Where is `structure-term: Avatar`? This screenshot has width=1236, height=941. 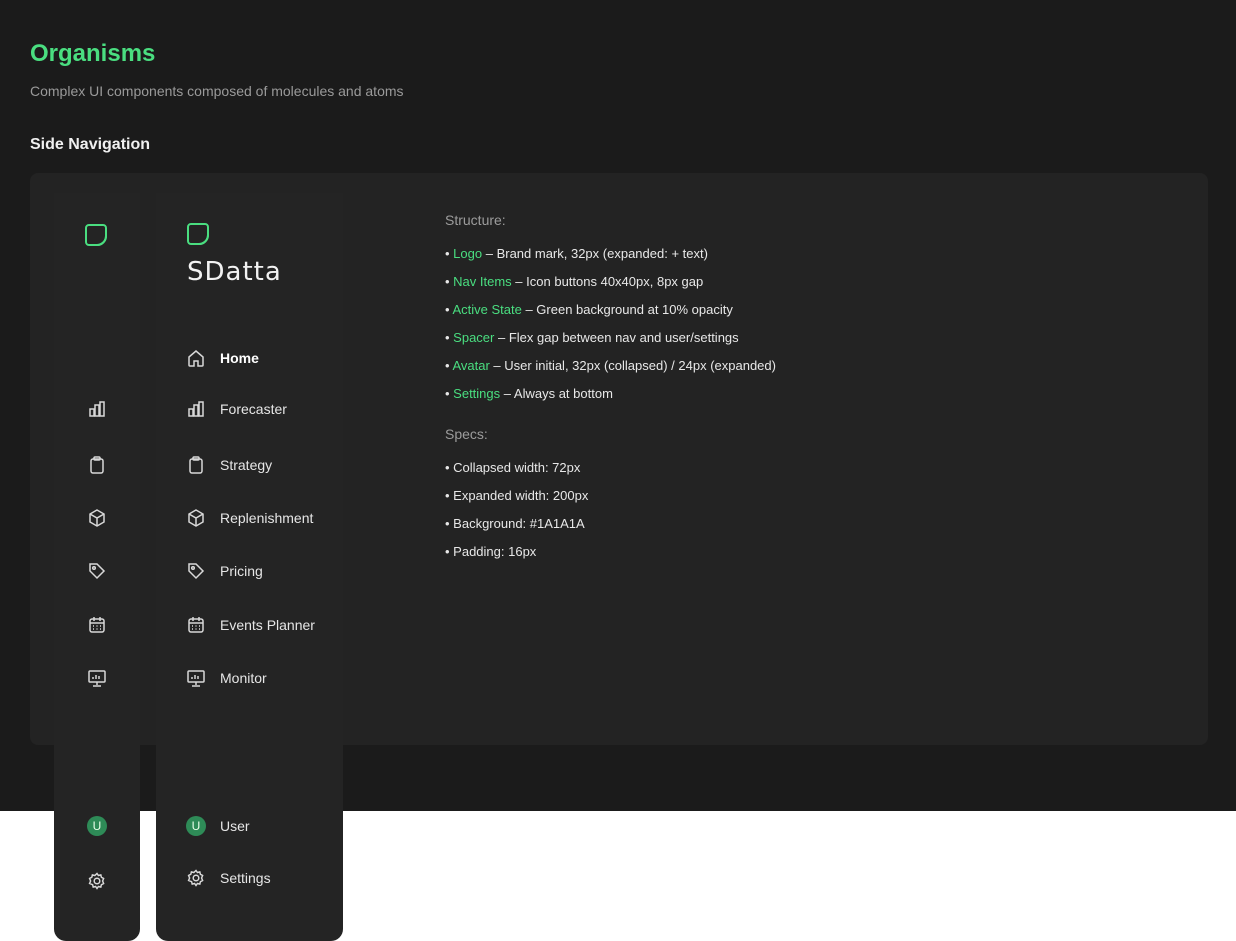 structure-term: Avatar is located at coordinates (471, 365).